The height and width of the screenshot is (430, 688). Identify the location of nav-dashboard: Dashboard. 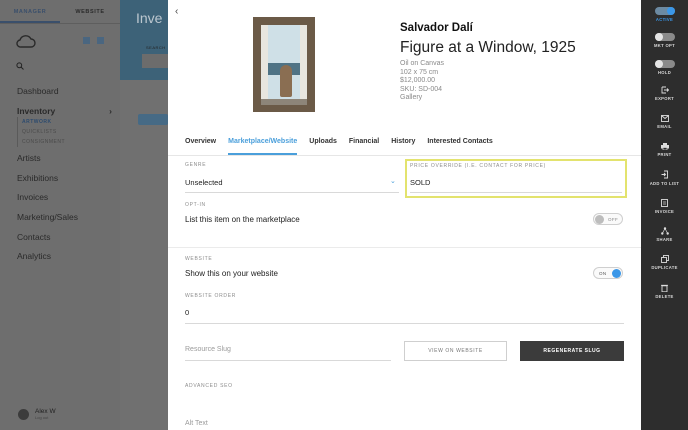
(64, 94).